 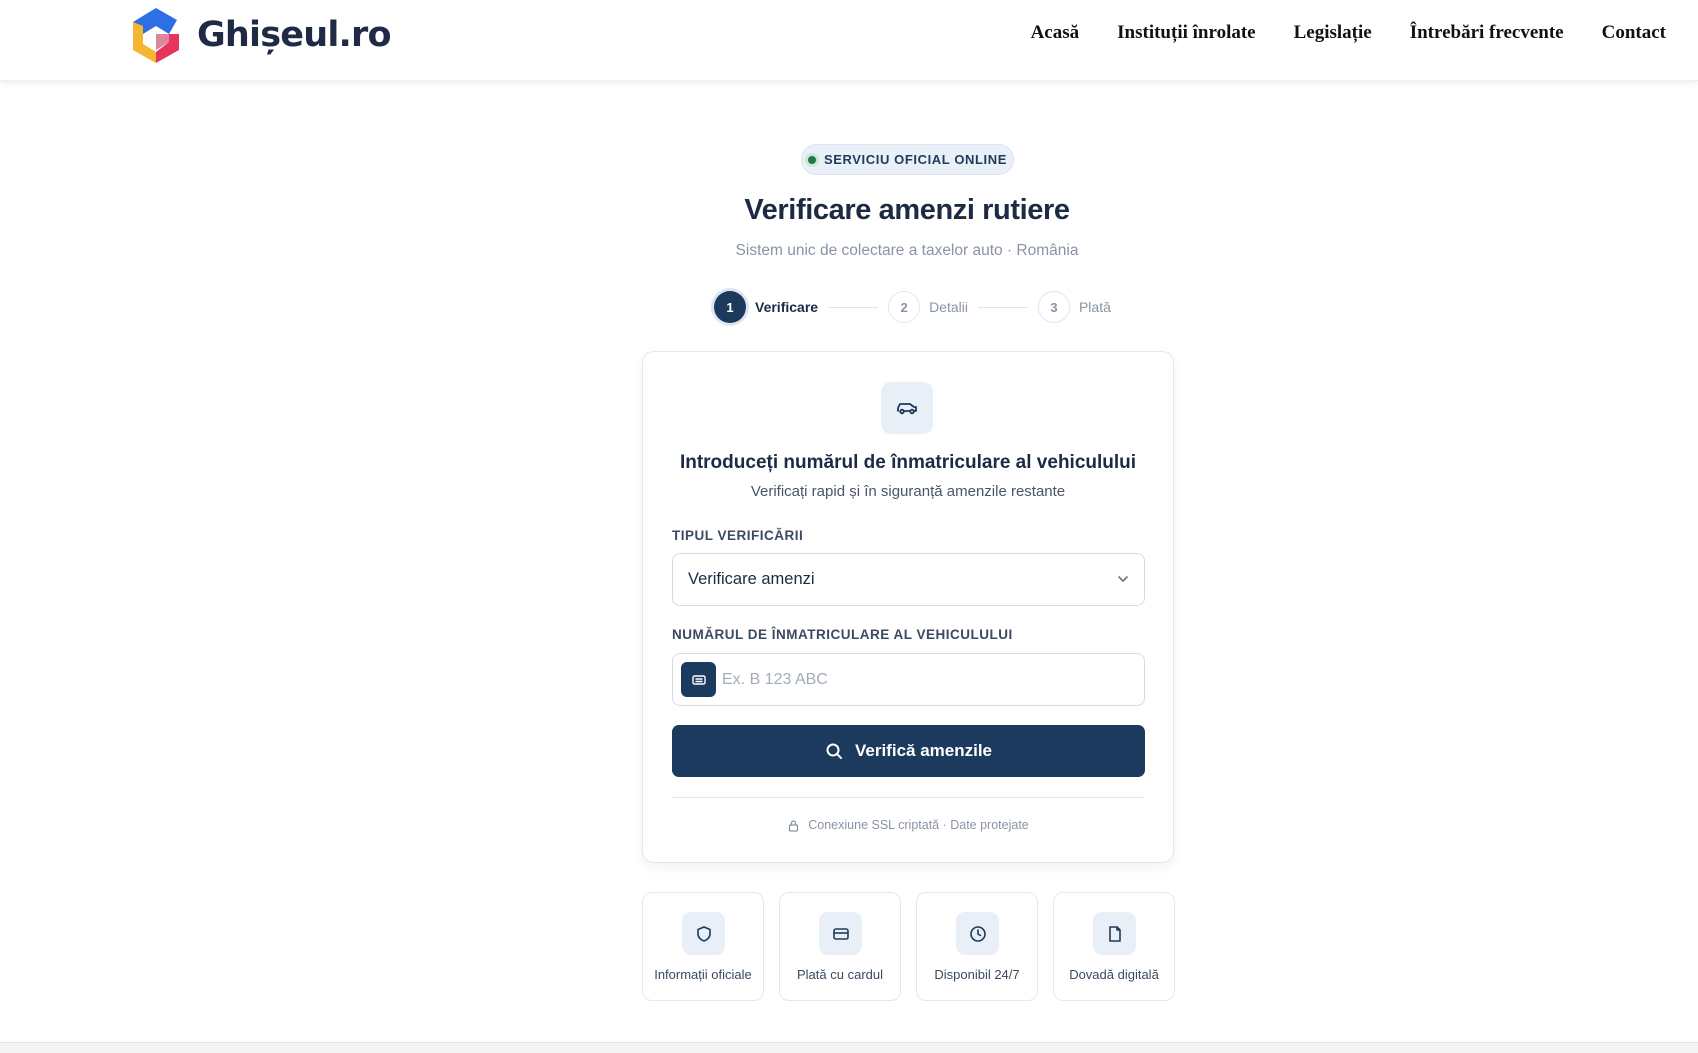 What do you see at coordinates (1634, 33) in the screenshot?
I see `nav-contact: Contact` at bounding box center [1634, 33].